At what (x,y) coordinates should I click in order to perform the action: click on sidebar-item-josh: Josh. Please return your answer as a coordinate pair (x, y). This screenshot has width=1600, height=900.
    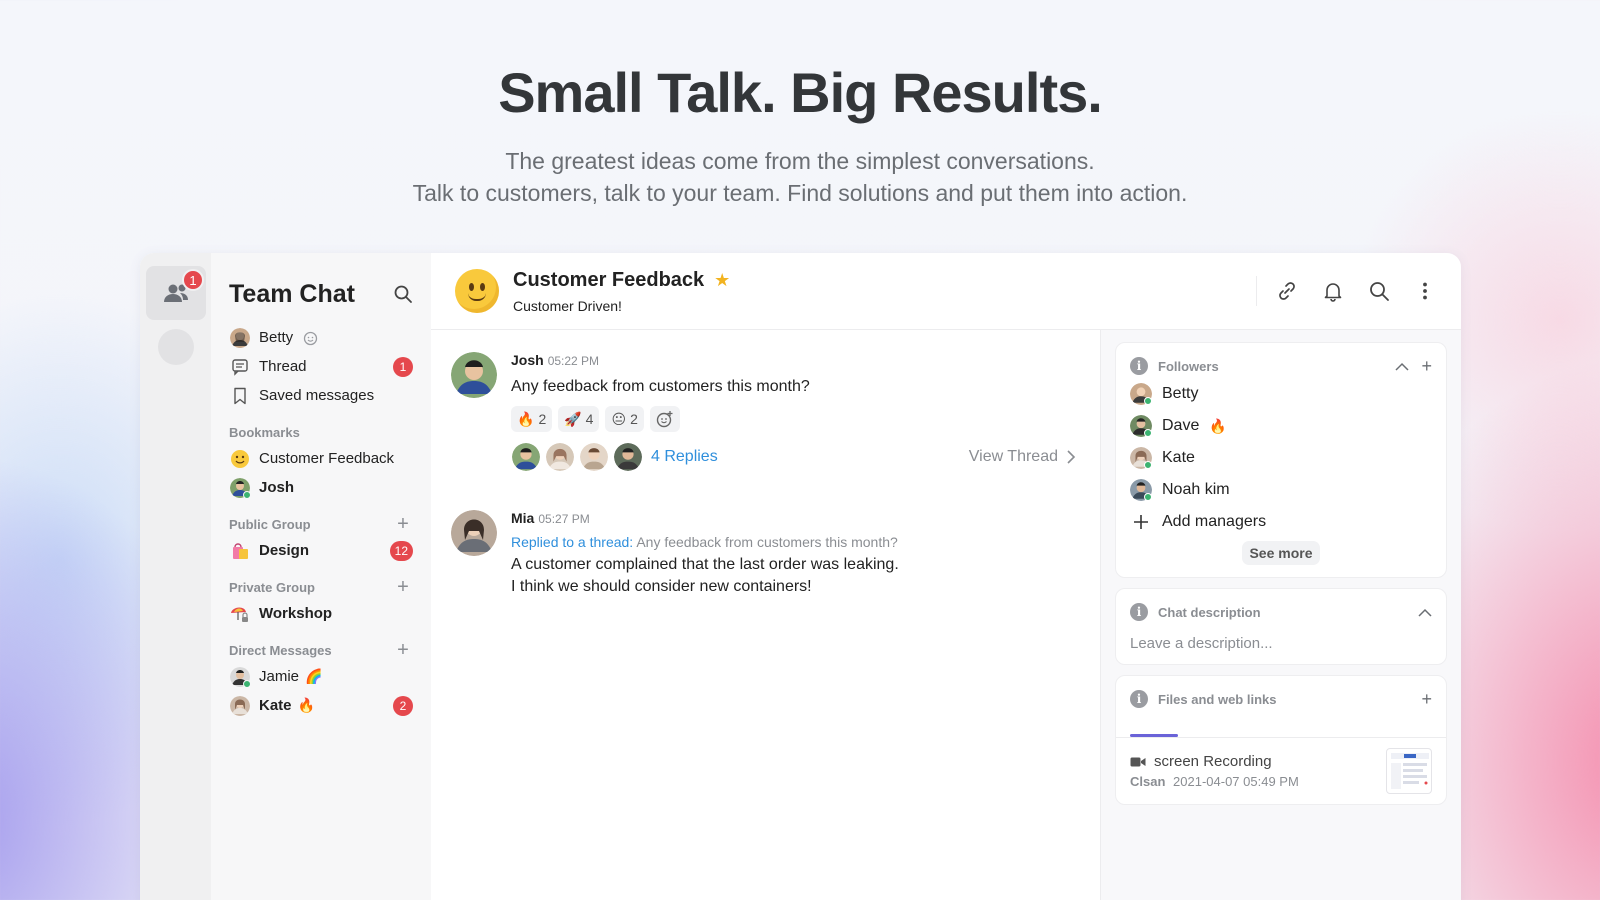
    Looking at the image, I should click on (321, 487).